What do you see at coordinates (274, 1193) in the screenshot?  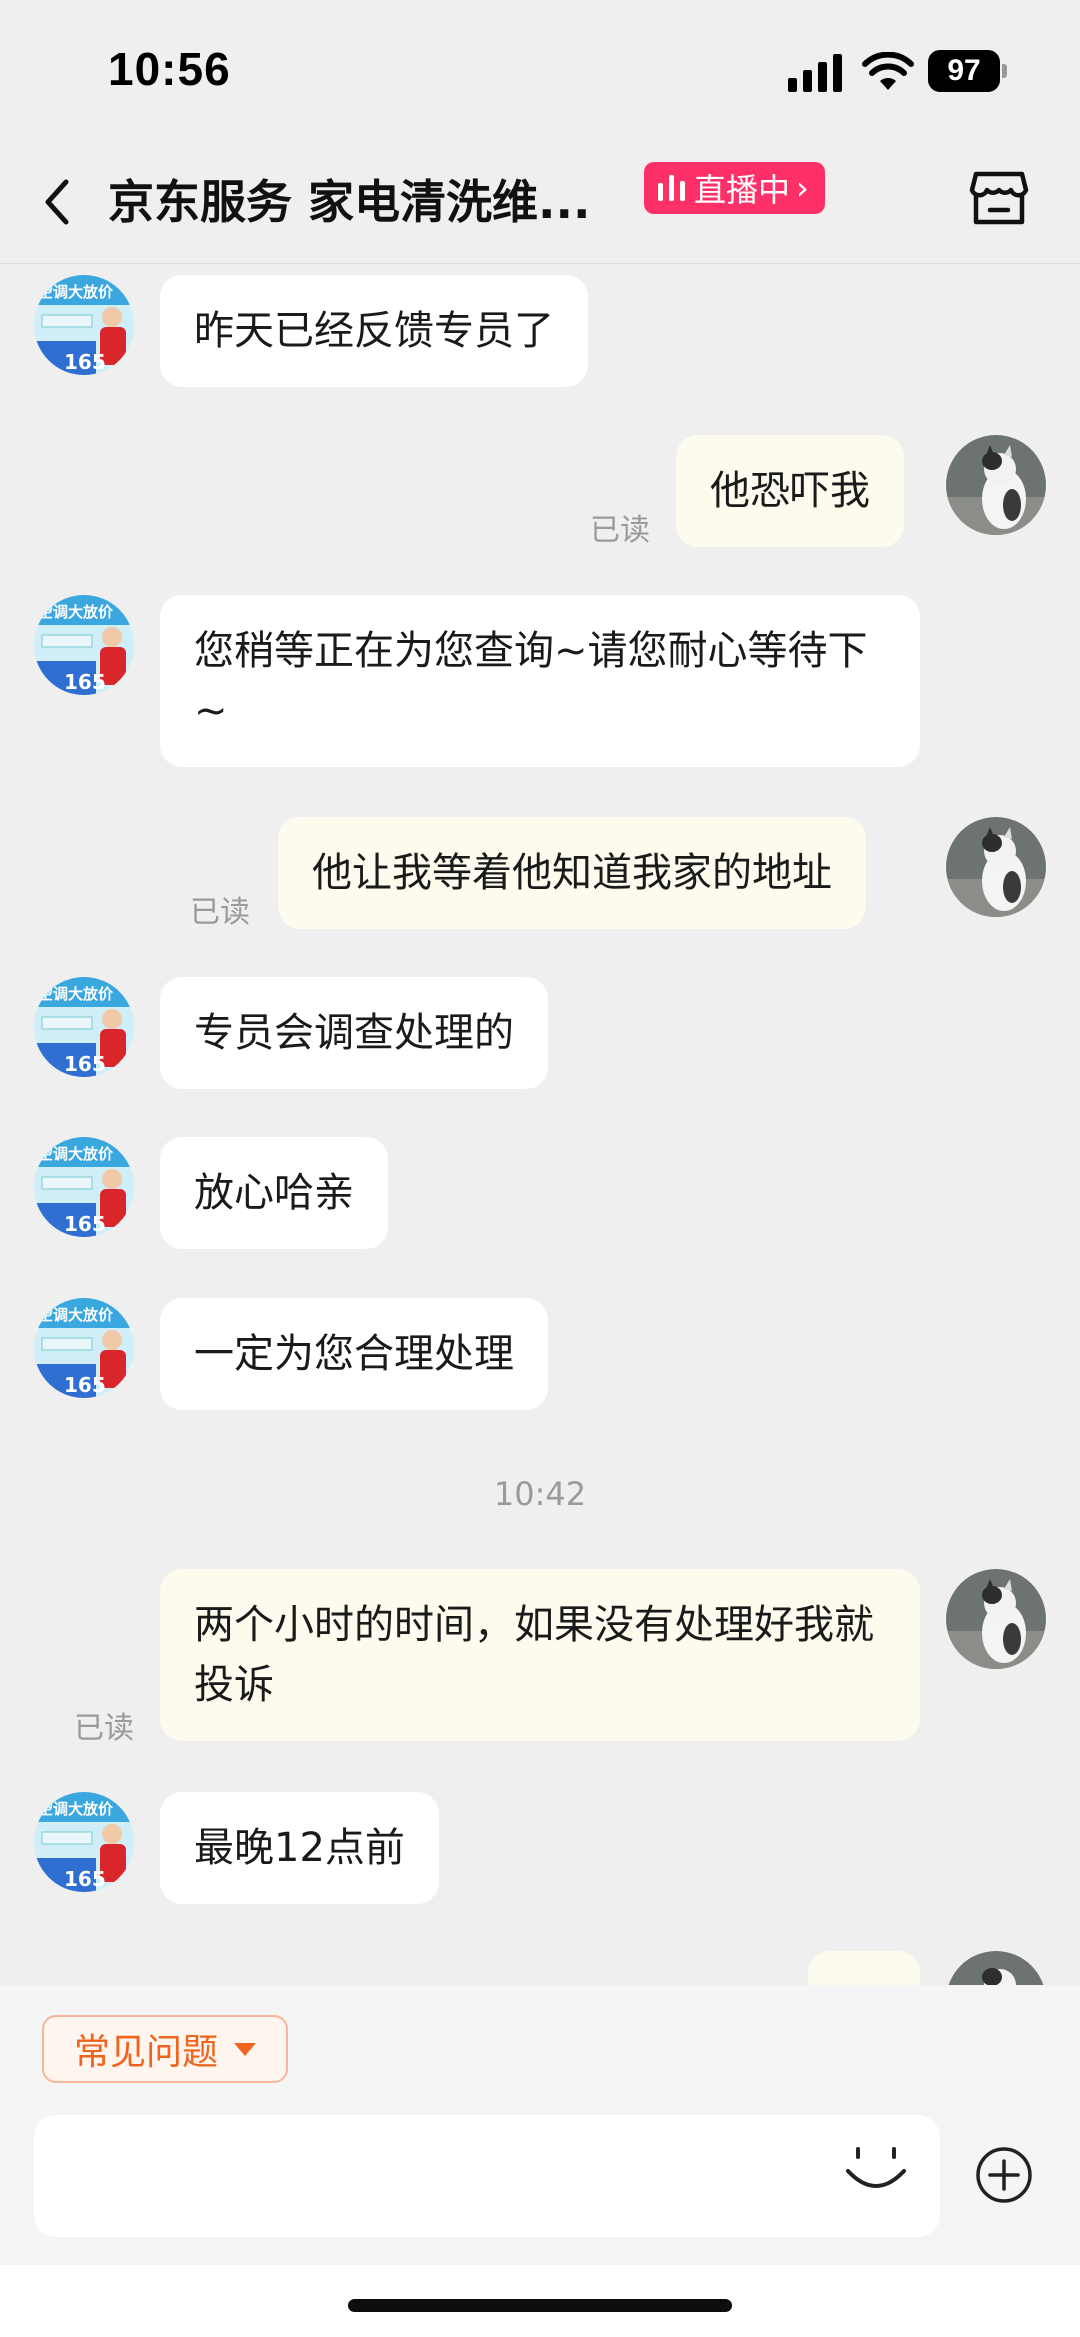 I see `incoming-message: 放心哈亲` at bounding box center [274, 1193].